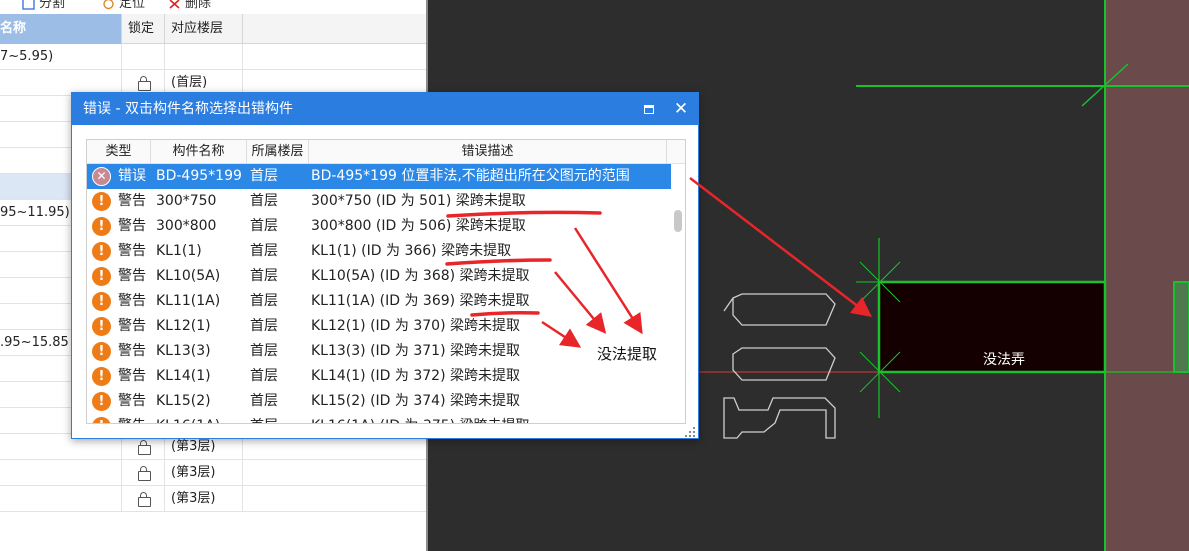 The width and height of the screenshot is (1189, 551). I want to click on error-row: ! 警告 300*800 首层 300*800 (ID 为 506) 梁跨未提取, so click(379, 226).